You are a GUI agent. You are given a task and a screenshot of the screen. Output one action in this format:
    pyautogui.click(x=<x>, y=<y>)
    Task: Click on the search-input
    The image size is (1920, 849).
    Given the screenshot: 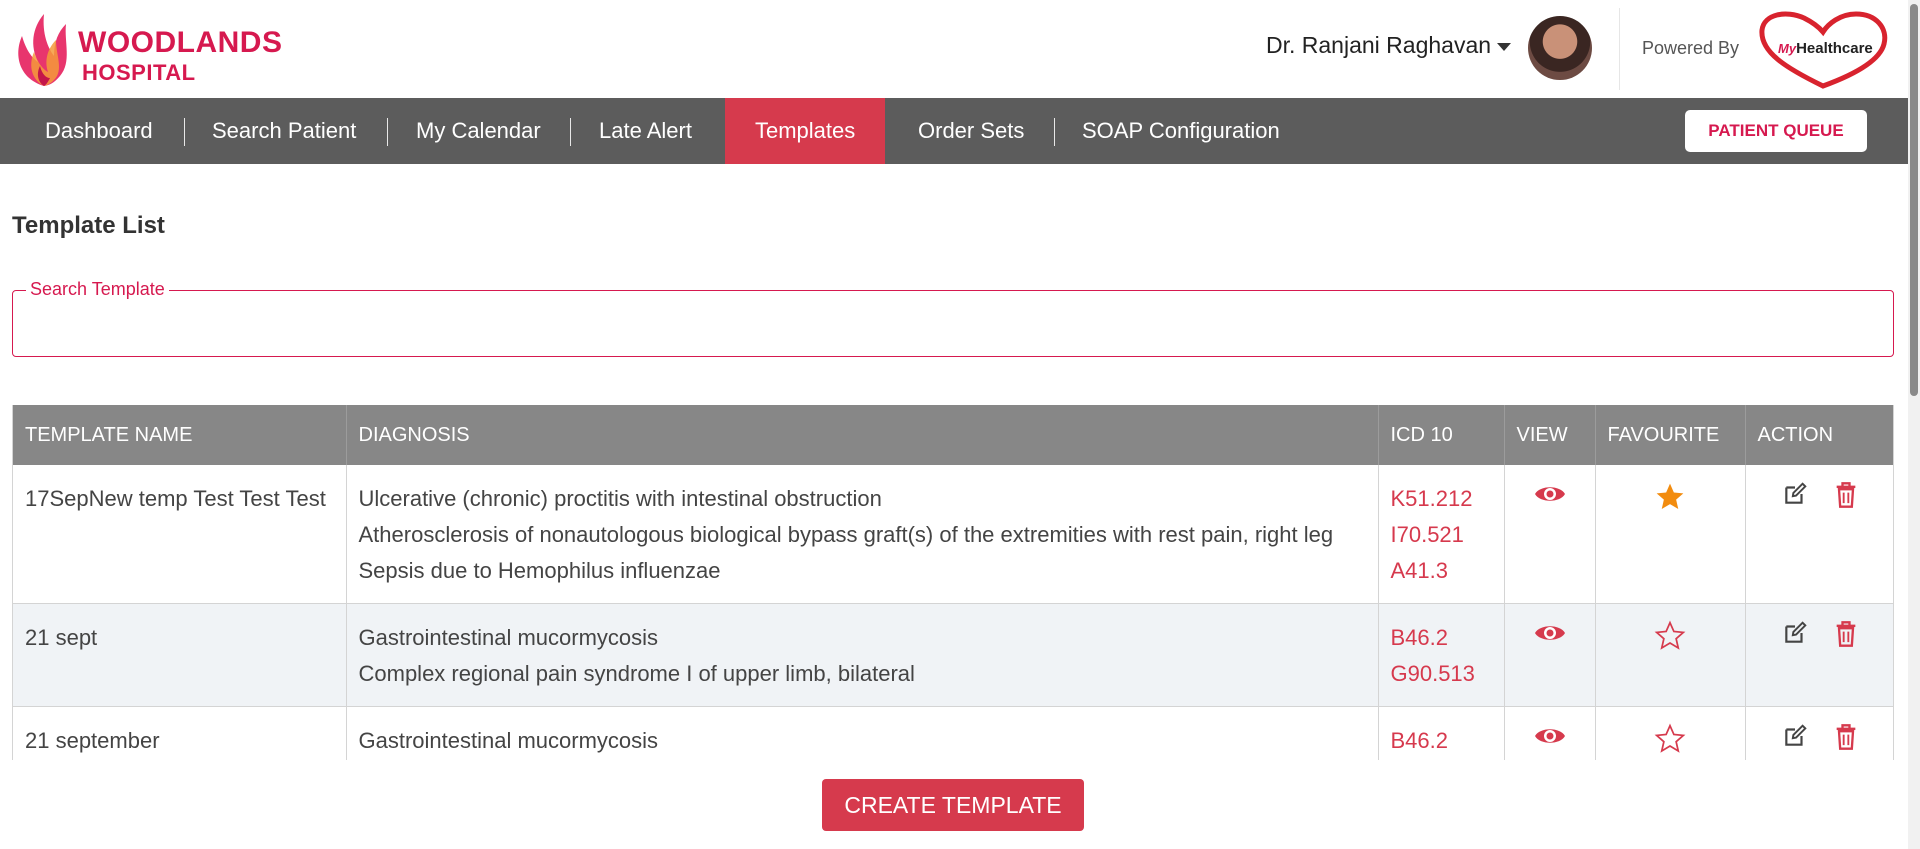 What is the action you would take?
    pyautogui.click(x=952, y=326)
    